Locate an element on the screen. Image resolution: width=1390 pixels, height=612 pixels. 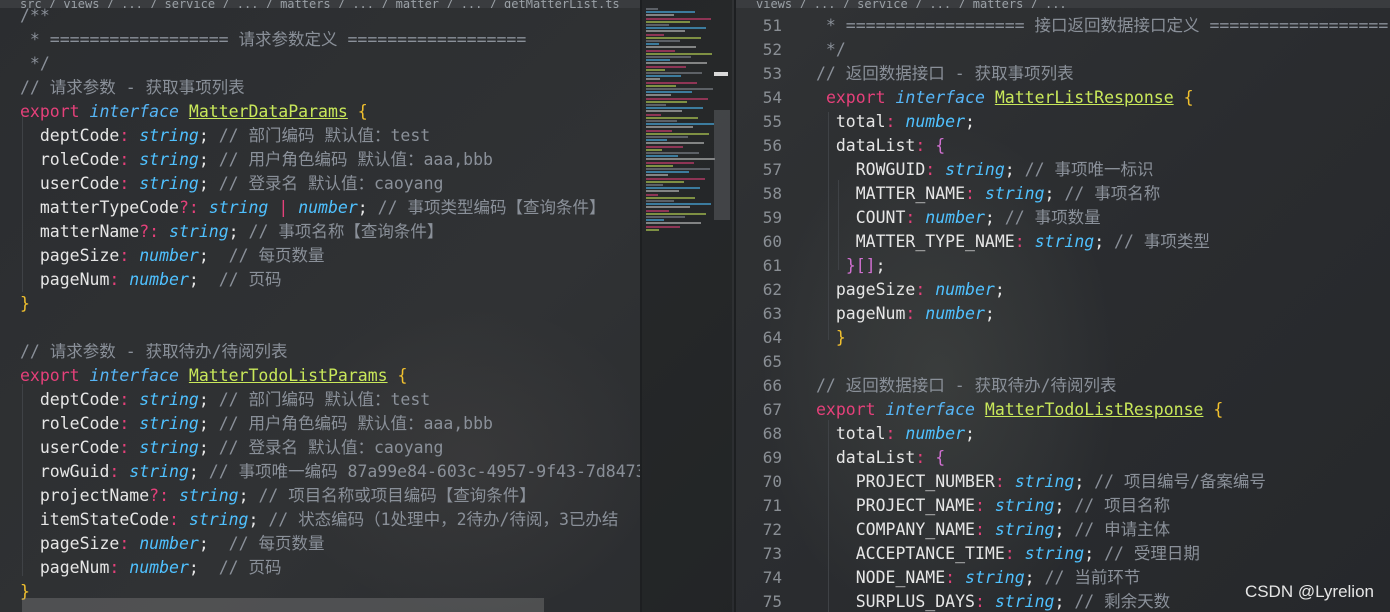
line-number: 73 is located at coordinates (759, 554).